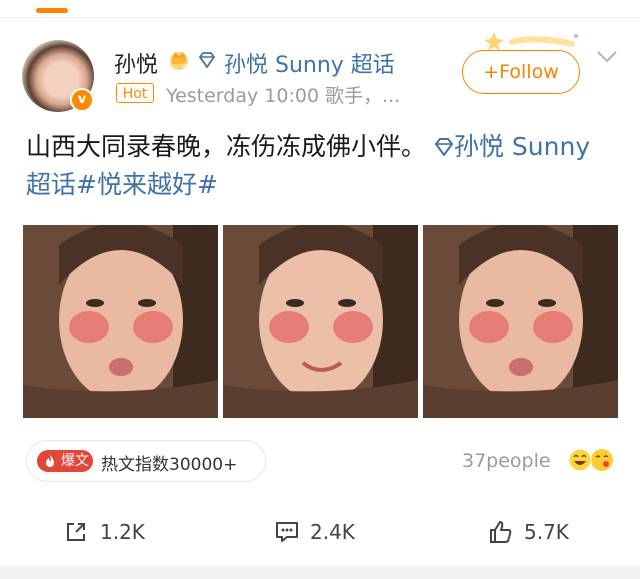 This screenshot has height=579, width=640. I want to click on action-bar: 1.2K 2.4K 5.7K, so click(320, 532).